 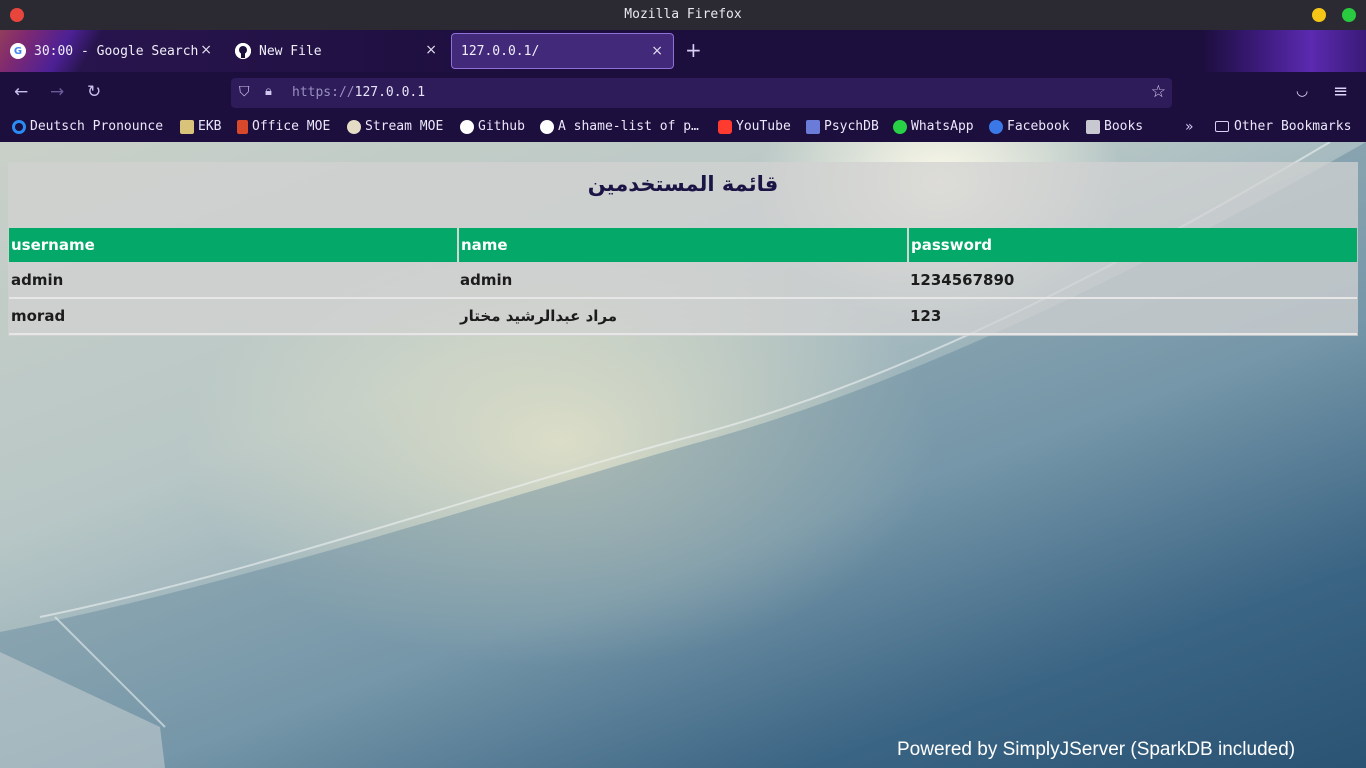 I want to click on bookmark-label: Stream MOE, so click(x=404, y=126).